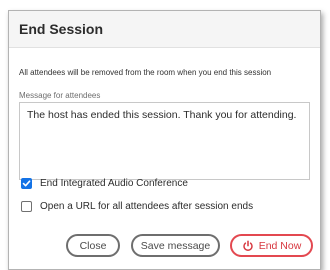  I want to click on save-message-label: Save message, so click(175, 245).